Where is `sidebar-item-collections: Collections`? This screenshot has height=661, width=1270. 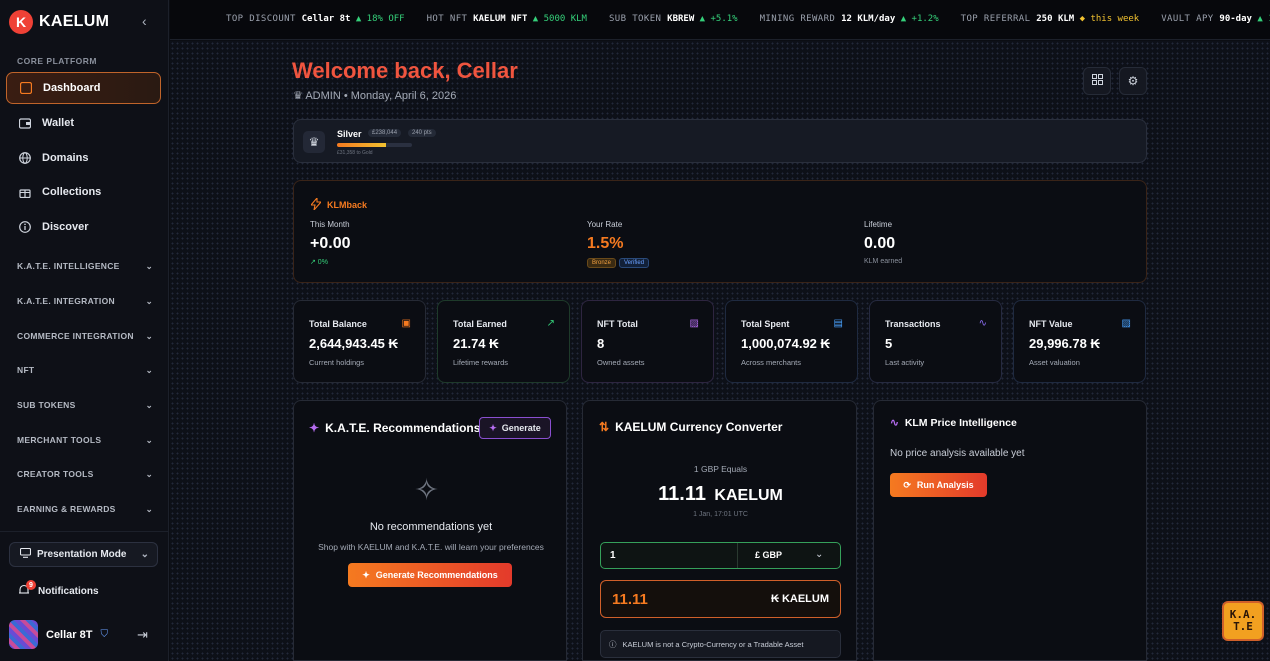 sidebar-item-collections: Collections is located at coordinates (83, 192).